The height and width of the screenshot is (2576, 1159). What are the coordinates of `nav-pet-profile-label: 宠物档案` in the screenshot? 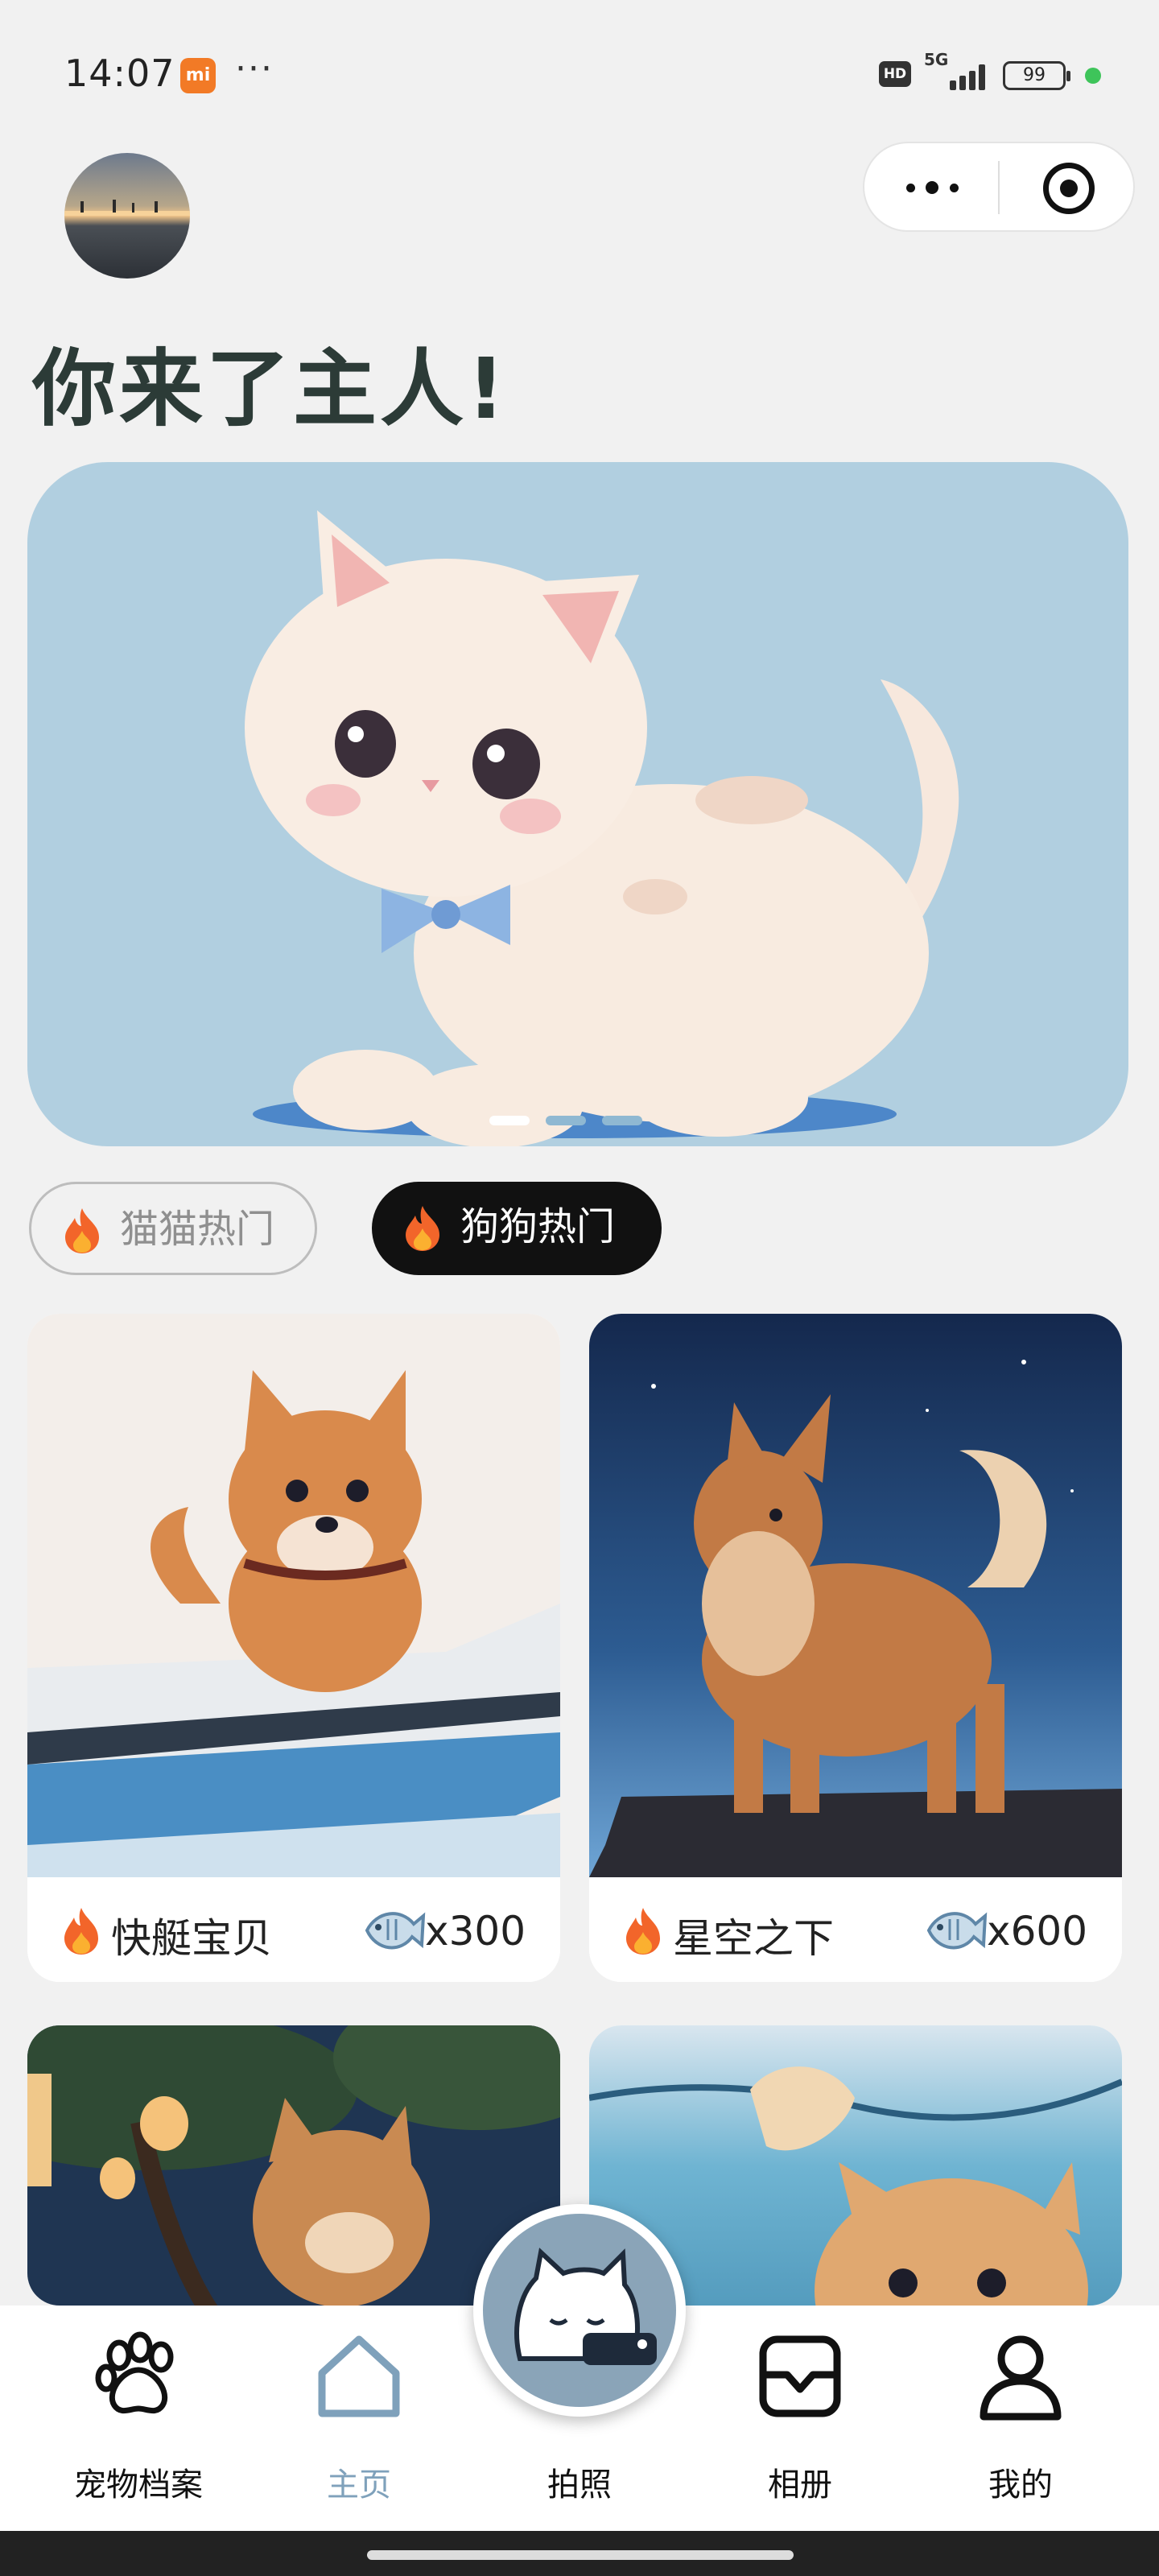 It's located at (138, 2485).